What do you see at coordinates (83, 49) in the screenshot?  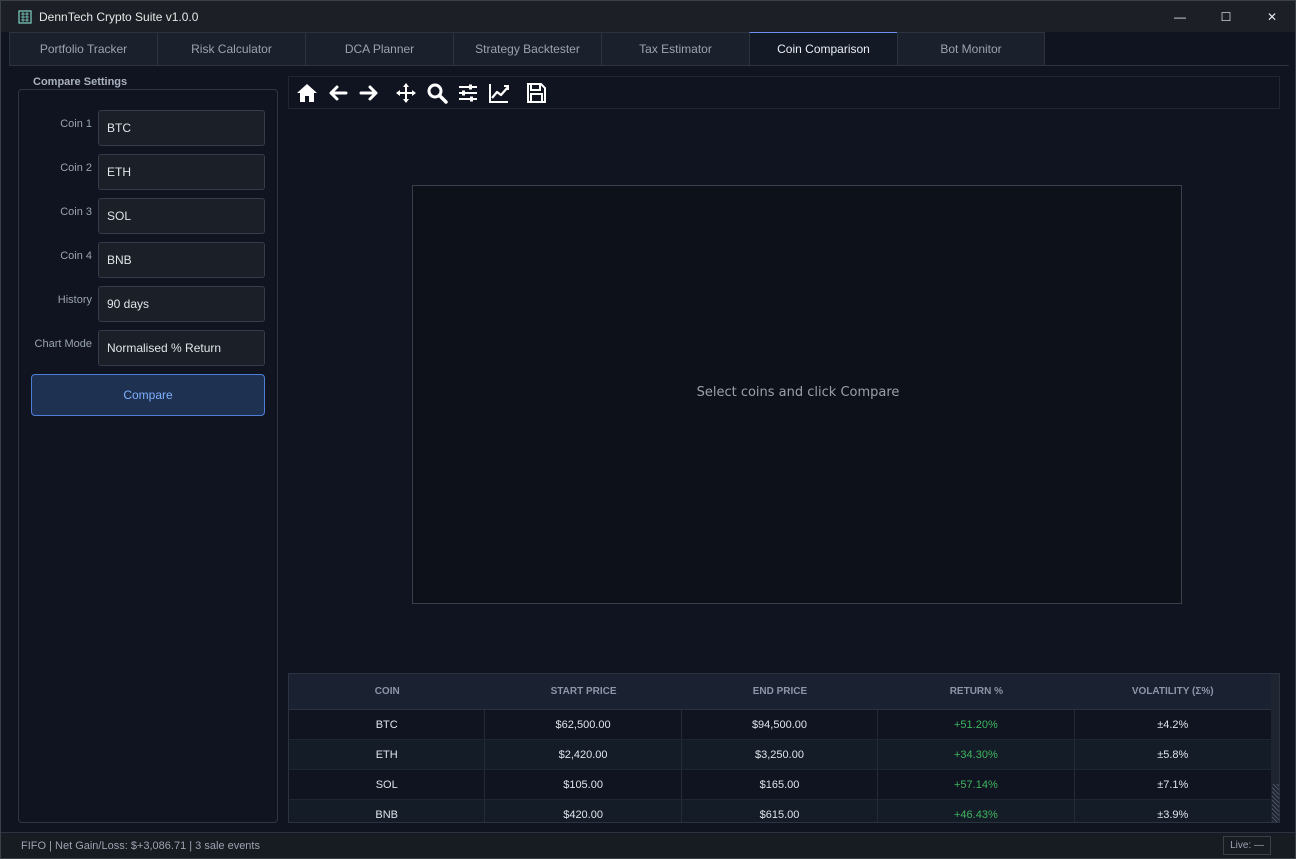 I see `tab-portfolio-tracker: Portfolio Tracker` at bounding box center [83, 49].